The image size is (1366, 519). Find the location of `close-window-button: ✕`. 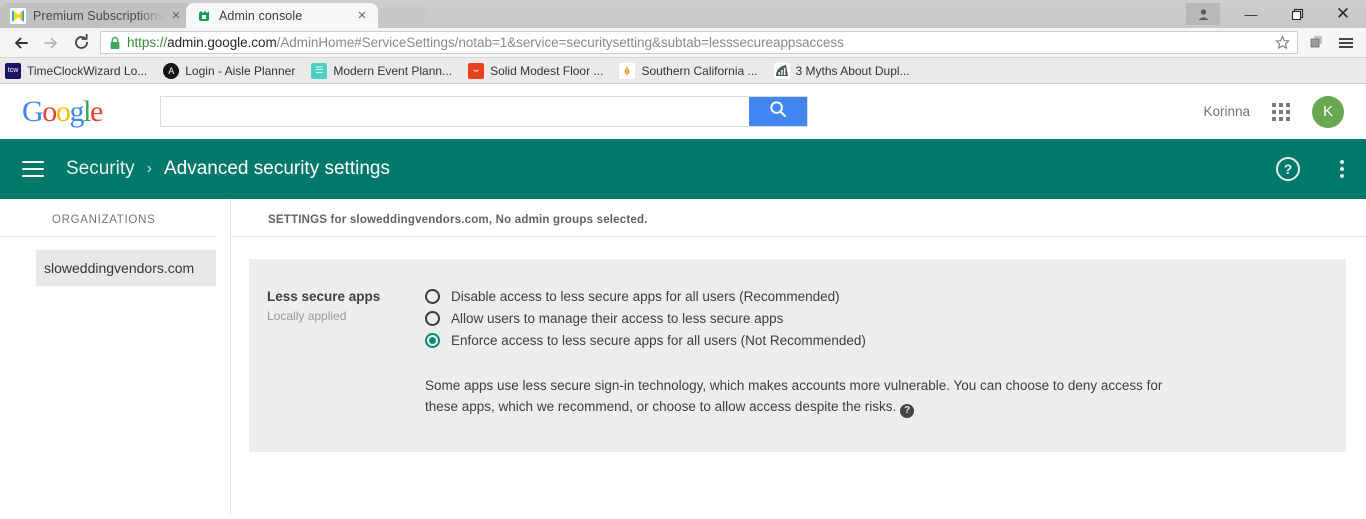

close-window-button: ✕ is located at coordinates (1343, 14).